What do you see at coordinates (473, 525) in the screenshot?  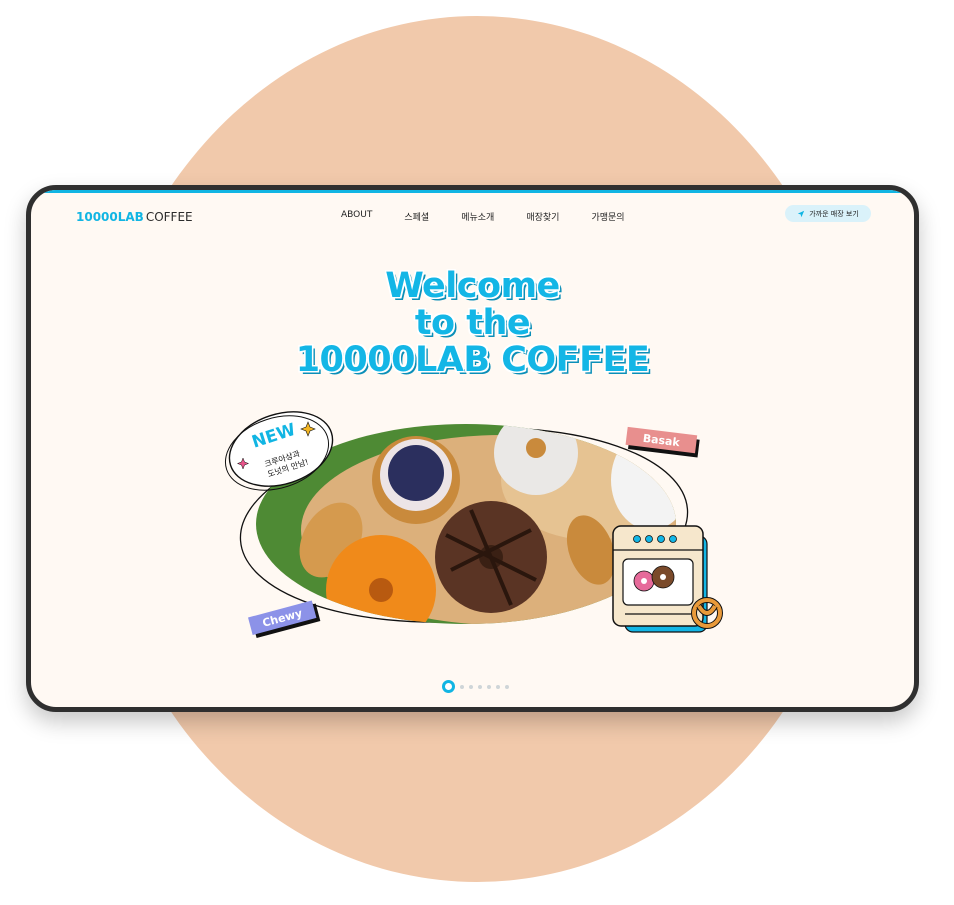 I see `hero-illustration: NEW 크루아상과 도넛의 만남! Basak Chewy` at bounding box center [473, 525].